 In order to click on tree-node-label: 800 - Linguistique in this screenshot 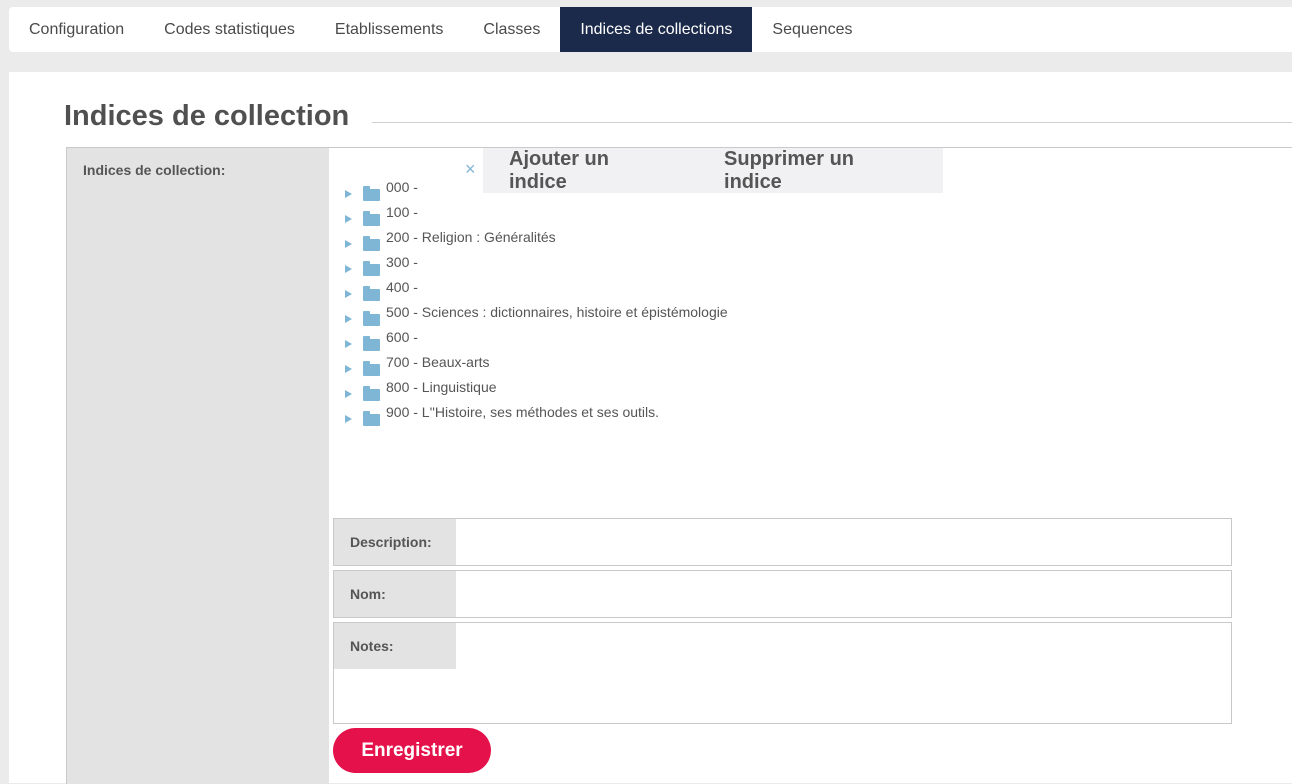, I will do `click(441, 387)`.